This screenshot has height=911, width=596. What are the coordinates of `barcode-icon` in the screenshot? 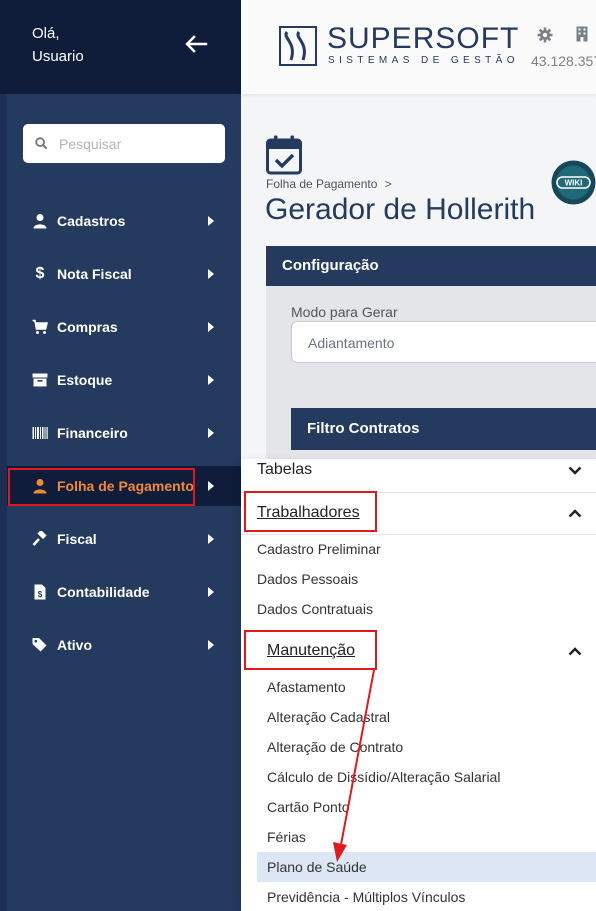 It's located at (40, 433).